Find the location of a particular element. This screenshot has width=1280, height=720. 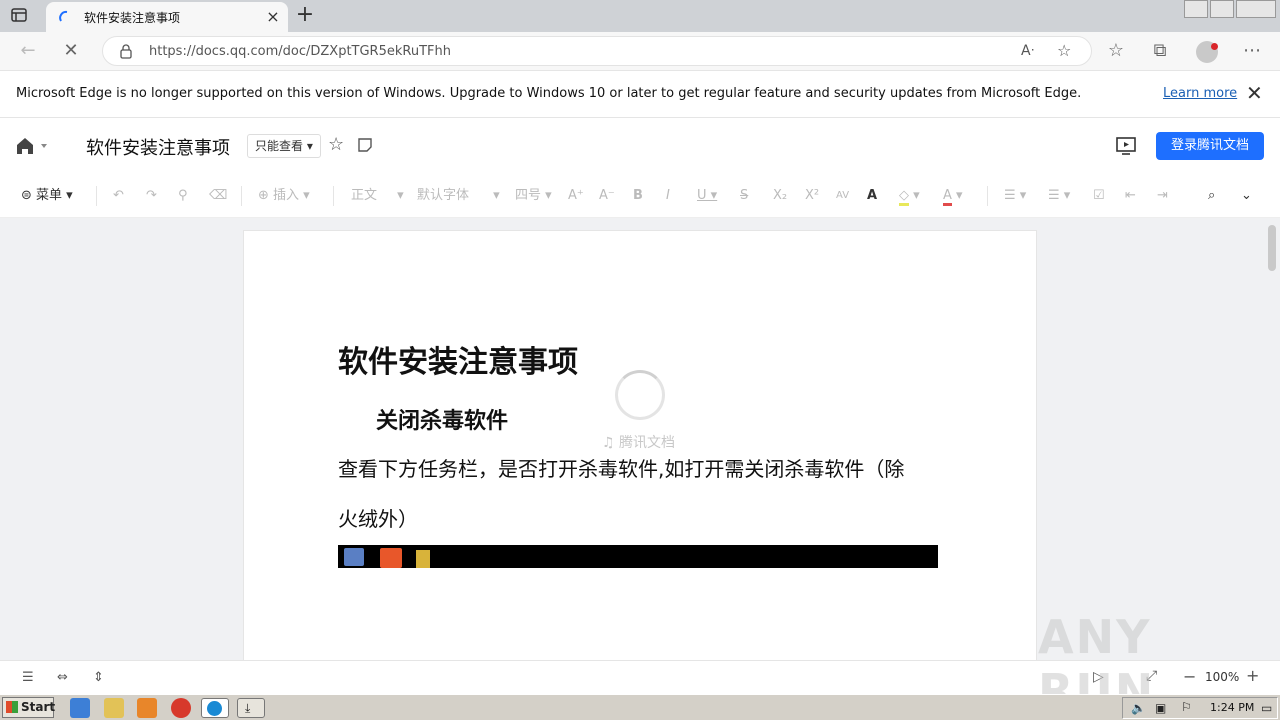

profile-notification-dot is located at coordinates (1214, 46).